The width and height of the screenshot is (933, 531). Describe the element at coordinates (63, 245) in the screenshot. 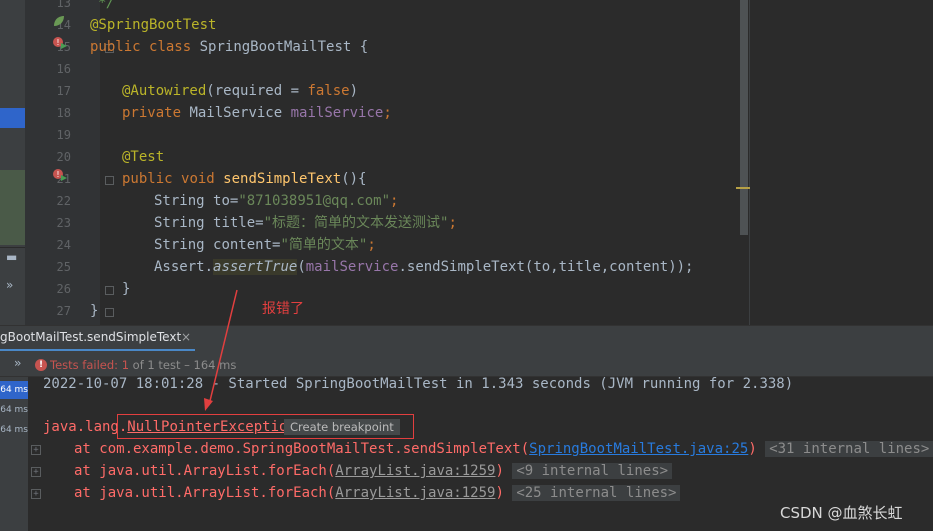

I see `line-number: 24` at that location.